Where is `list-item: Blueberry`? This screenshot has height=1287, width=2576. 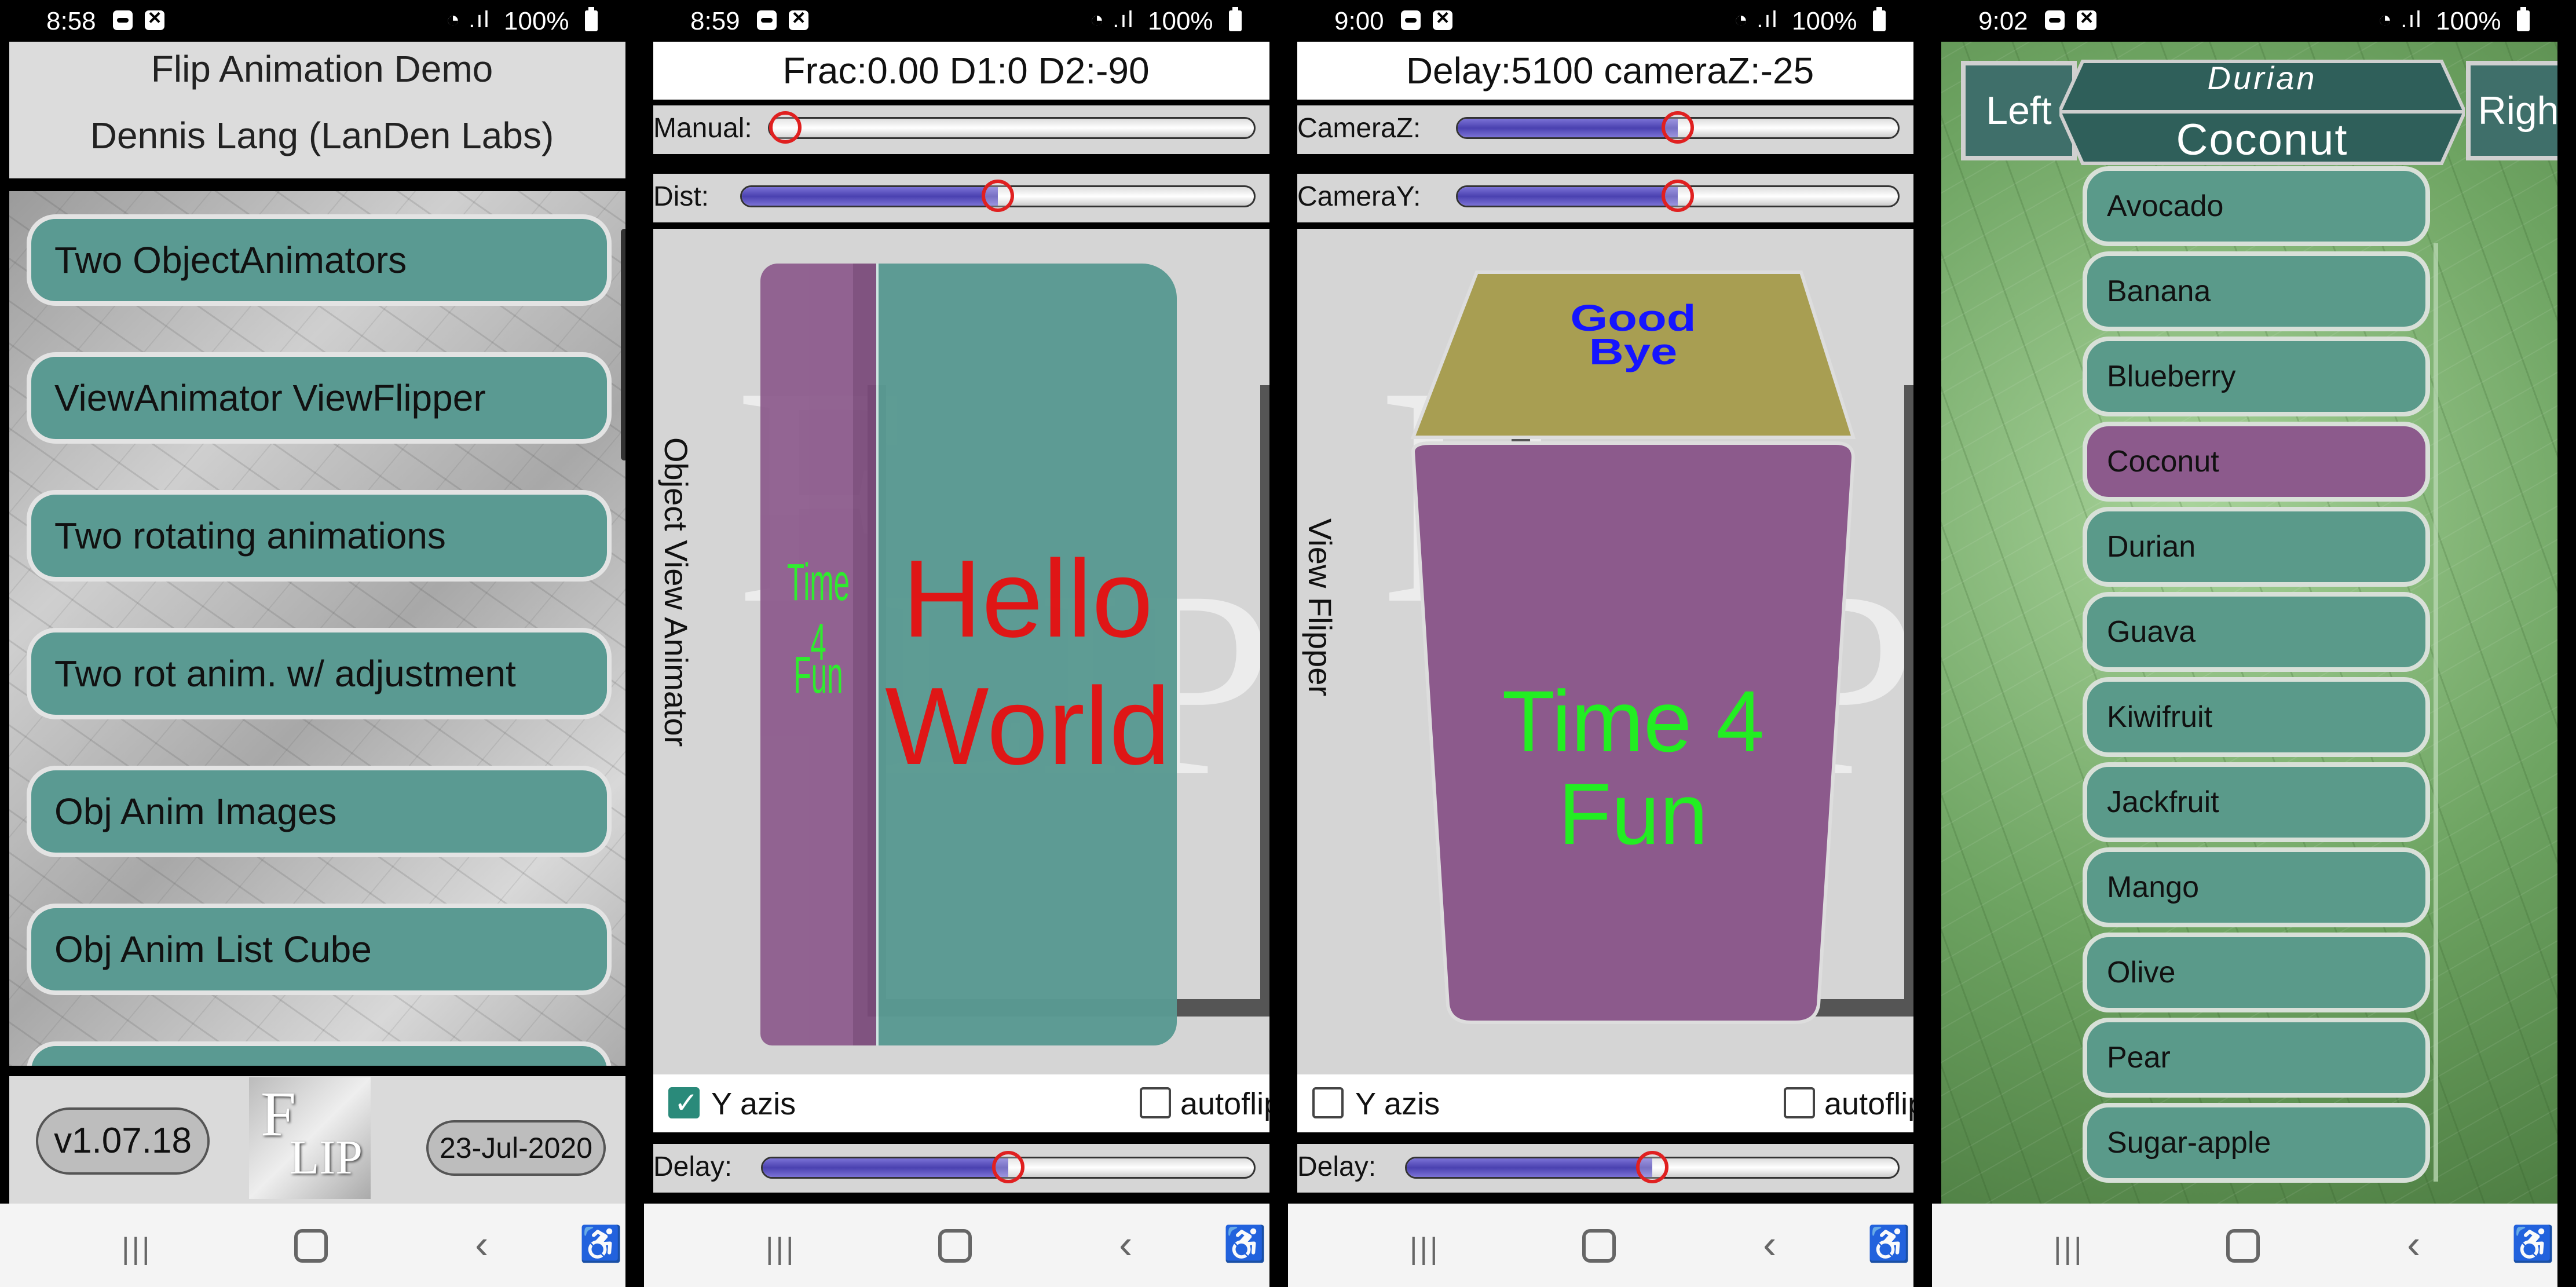
list-item: Blueberry is located at coordinates (2256, 376).